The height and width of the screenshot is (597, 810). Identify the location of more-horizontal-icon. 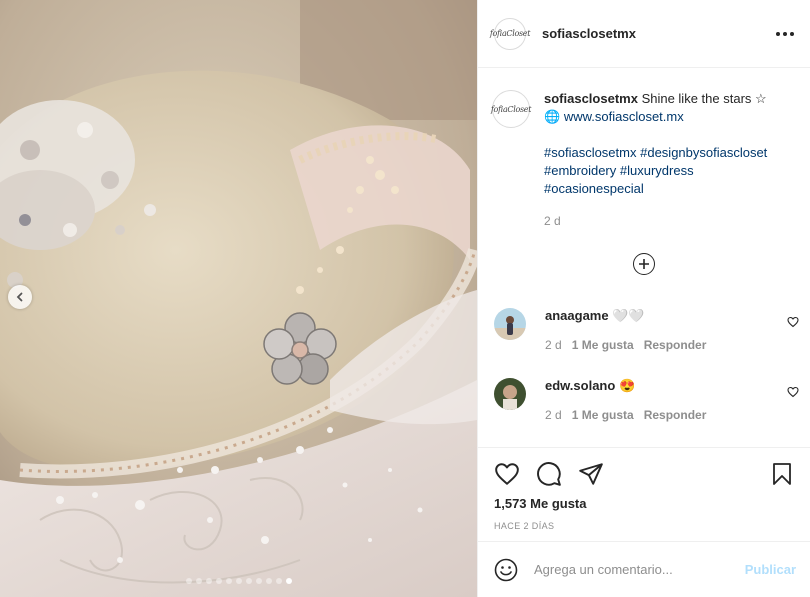
(778, 33).